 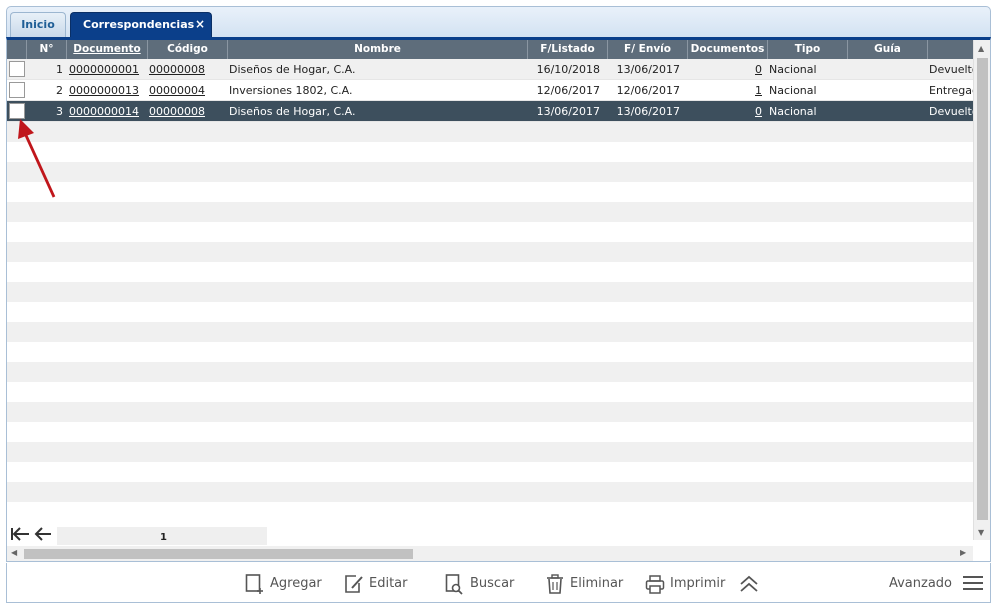 I want to click on header-nombre: Nombre, so click(x=378, y=49).